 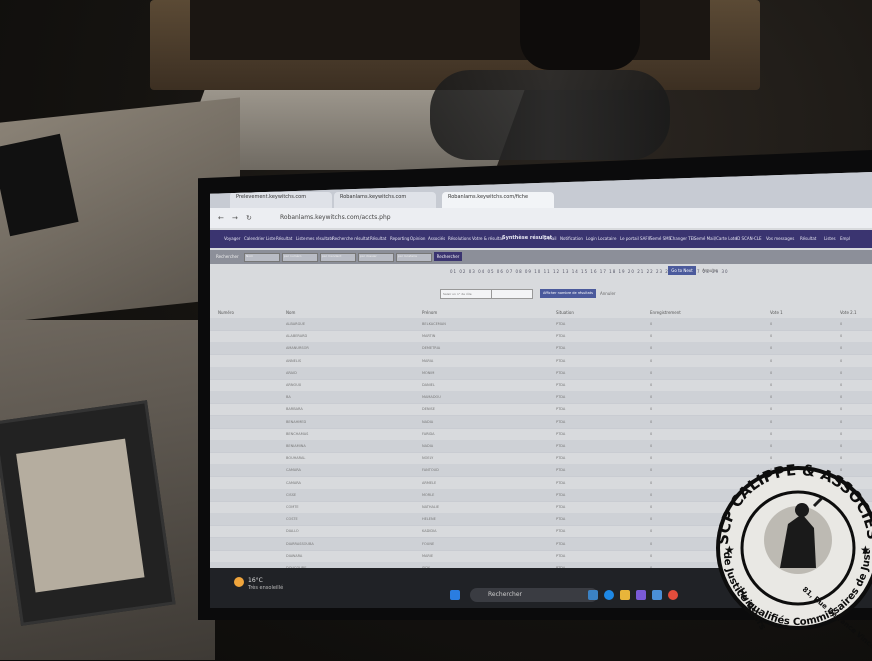 I want to click on menu-item: Voyager, so click(x=232, y=238).